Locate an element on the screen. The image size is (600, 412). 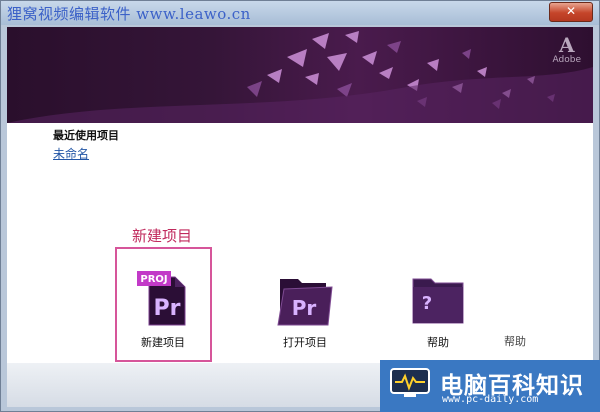
ghost-help-text: 帮助 is located at coordinates (515, 341).